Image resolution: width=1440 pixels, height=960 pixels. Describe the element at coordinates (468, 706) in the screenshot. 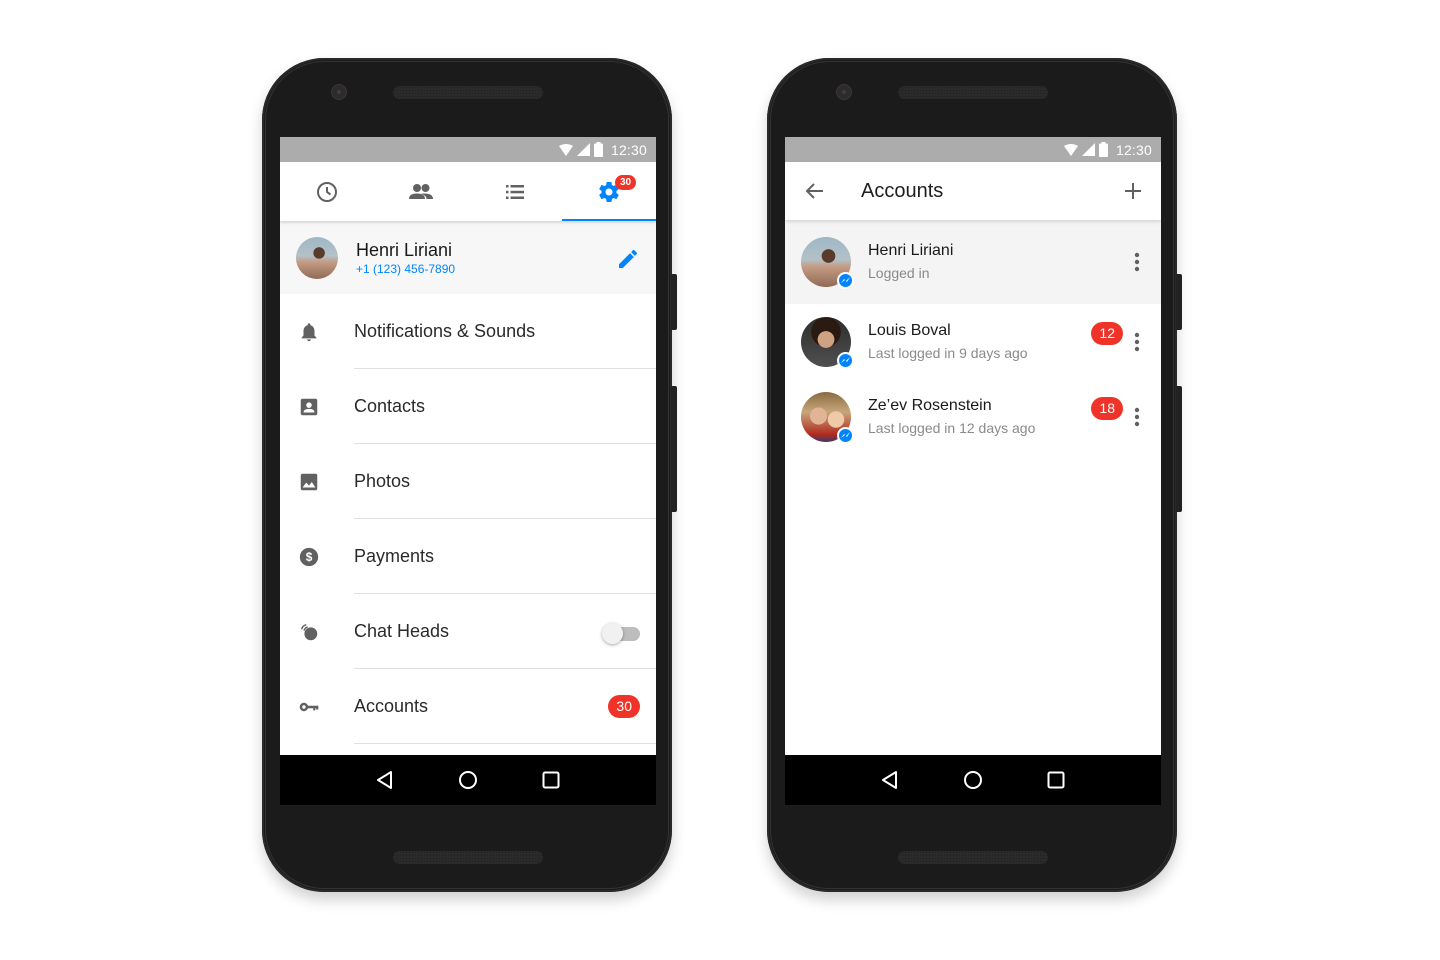

I see `menu-item-accounts: Accounts 30` at that location.